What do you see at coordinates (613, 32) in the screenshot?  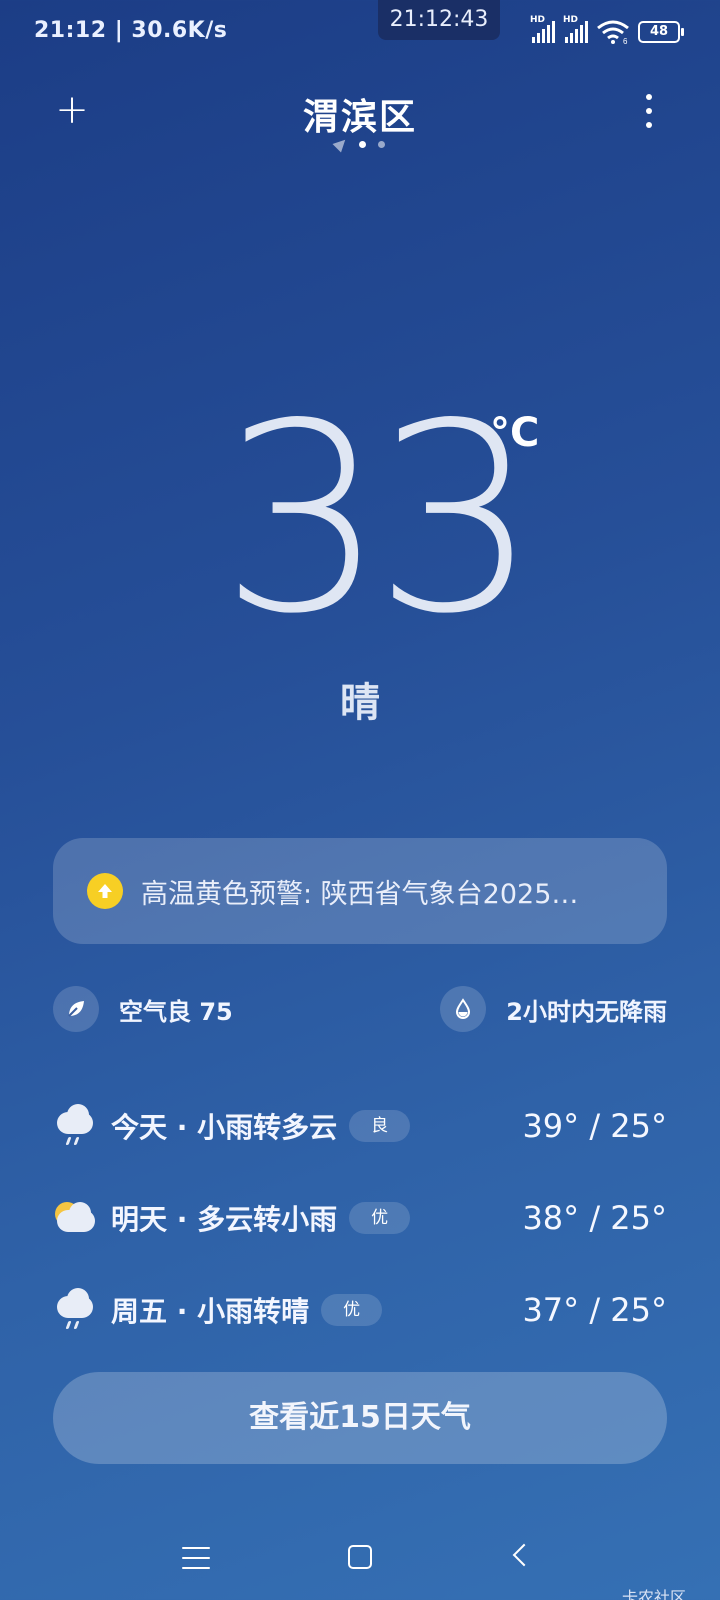 I see `wifi-icon: 6` at bounding box center [613, 32].